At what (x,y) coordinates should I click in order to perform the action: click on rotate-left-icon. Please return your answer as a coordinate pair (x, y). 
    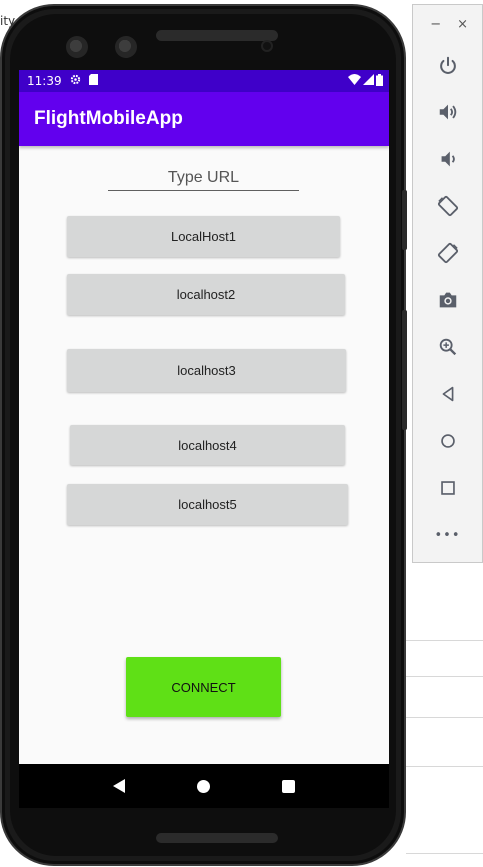
    Looking at the image, I should click on (447, 206).